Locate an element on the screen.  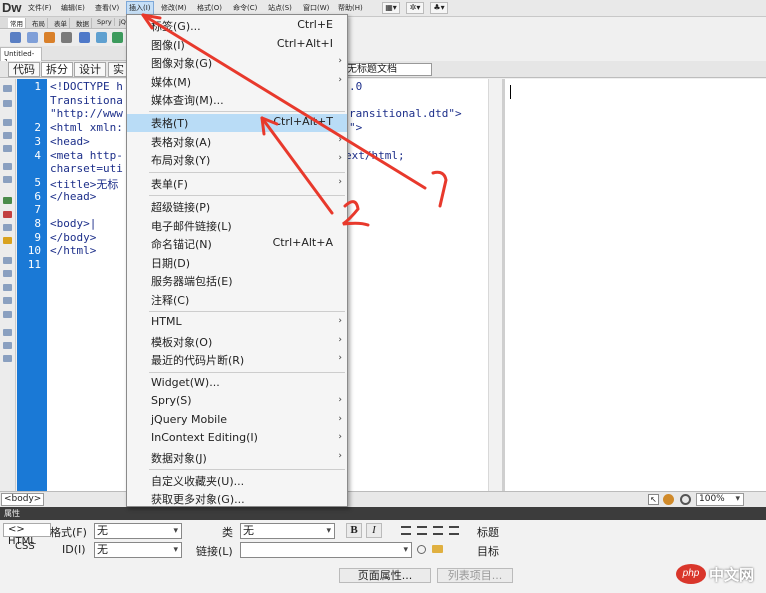
insert-menu-item: 日期(D) is located at coordinates (237, 263).